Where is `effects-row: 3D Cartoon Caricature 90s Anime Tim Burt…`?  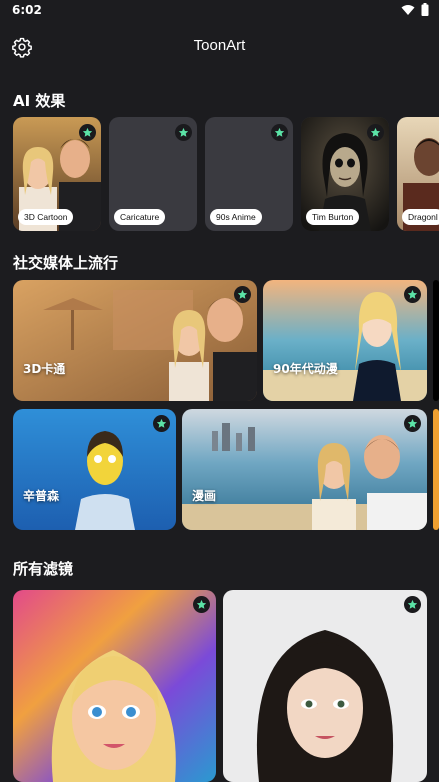 effects-row: 3D Cartoon Caricature 90s Anime Tim Burt… is located at coordinates (226, 174).